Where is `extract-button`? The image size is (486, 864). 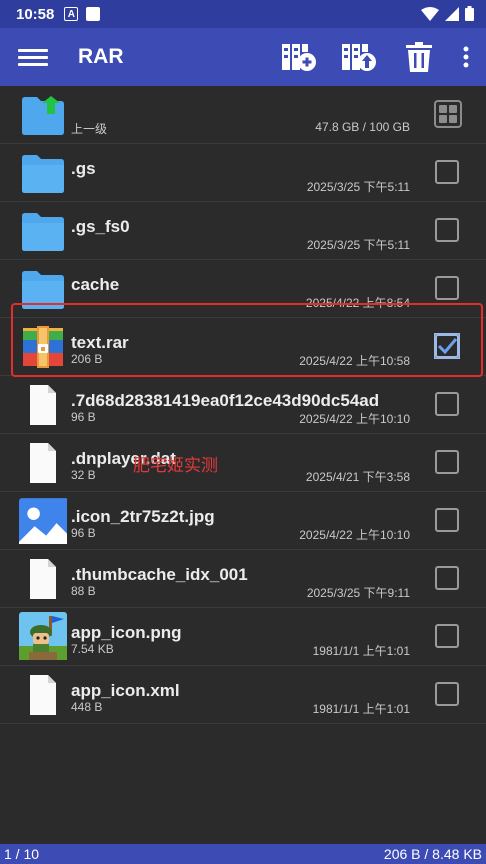 extract-button is located at coordinates (359, 57).